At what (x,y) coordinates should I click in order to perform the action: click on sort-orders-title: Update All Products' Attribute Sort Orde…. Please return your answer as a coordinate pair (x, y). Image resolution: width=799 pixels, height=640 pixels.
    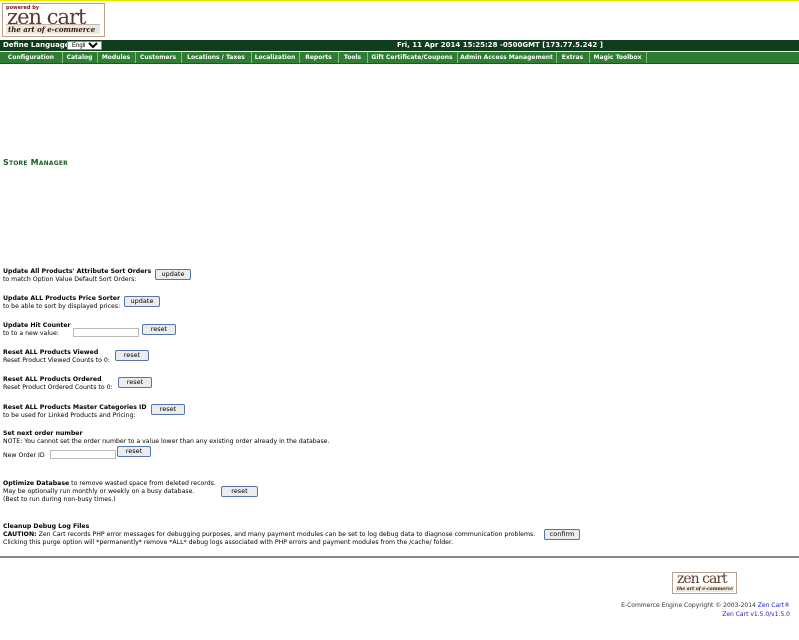
    Looking at the image, I should click on (77, 271).